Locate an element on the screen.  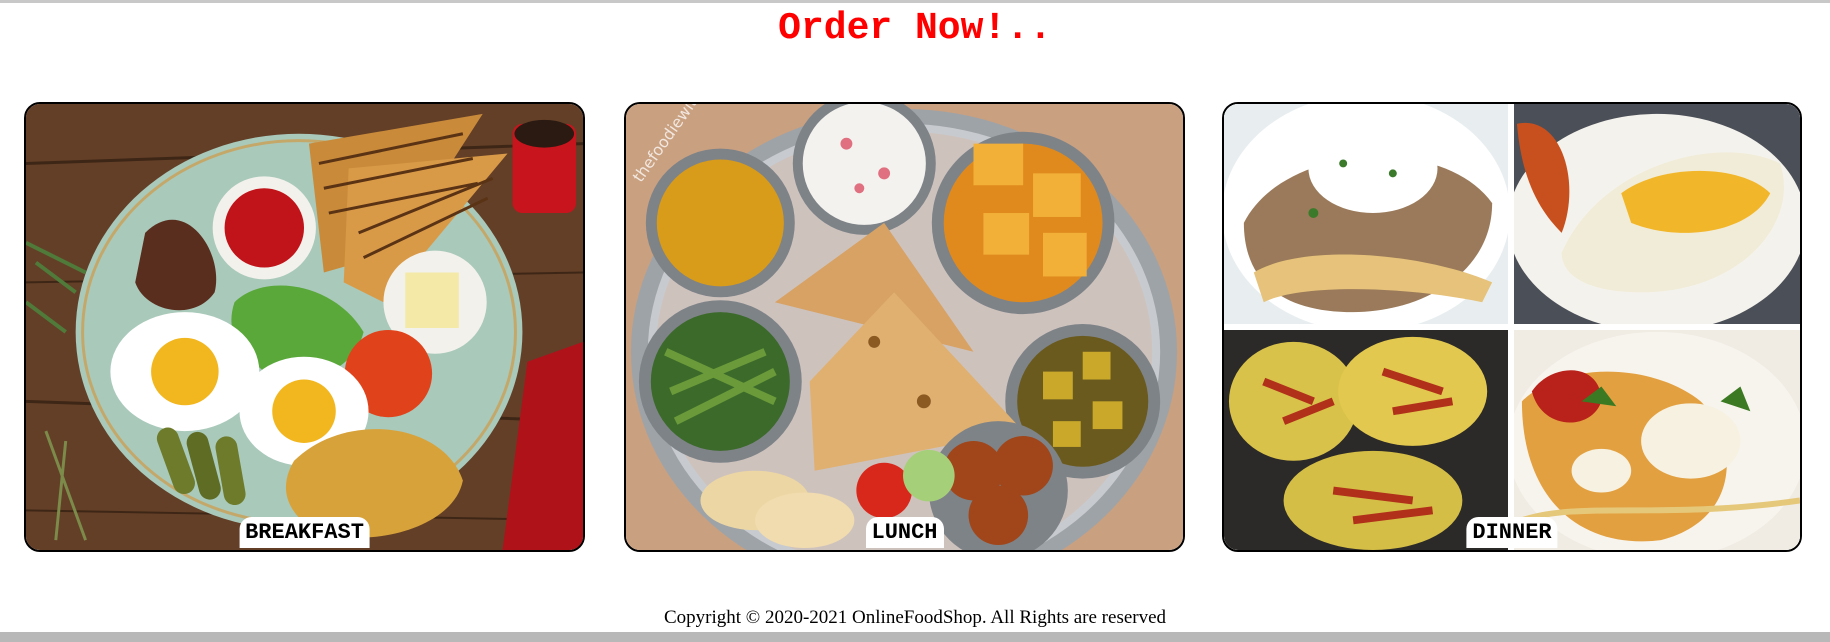
lunch-label: LUNCH is located at coordinates (904, 532).